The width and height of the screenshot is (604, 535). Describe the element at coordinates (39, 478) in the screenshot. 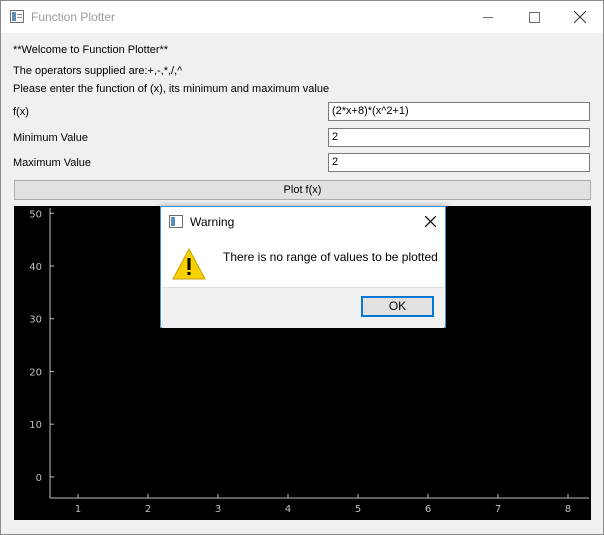

I see `y-tick-label: 0` at that location.